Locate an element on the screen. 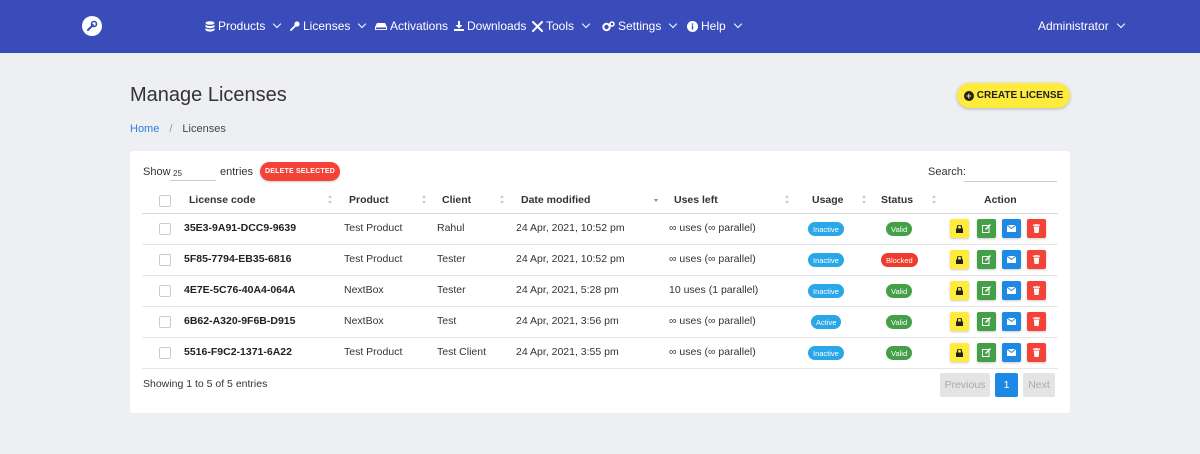  nav-licenses: Licenses is located at coordinates (328, 26).